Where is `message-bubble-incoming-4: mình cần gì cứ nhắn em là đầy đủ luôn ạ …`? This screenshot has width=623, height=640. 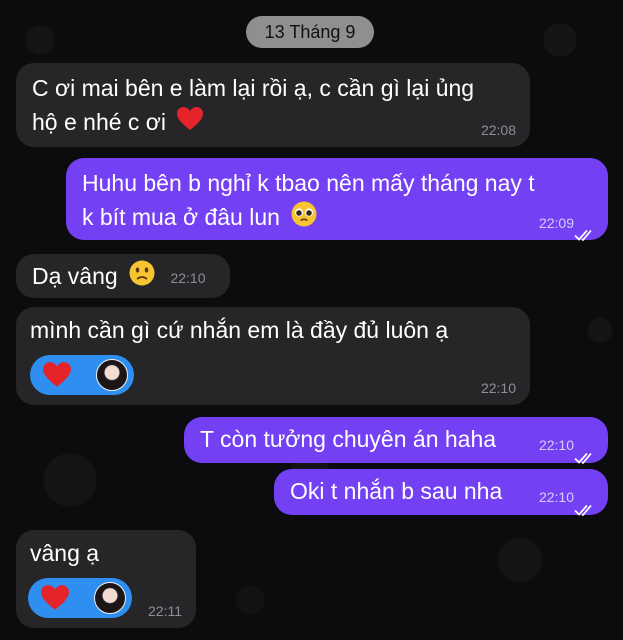
message-bubble-incoming-4: mình cần gì cứ nhắn em là đầy đủ luôn ạ … is located at coordinates (273, 356).